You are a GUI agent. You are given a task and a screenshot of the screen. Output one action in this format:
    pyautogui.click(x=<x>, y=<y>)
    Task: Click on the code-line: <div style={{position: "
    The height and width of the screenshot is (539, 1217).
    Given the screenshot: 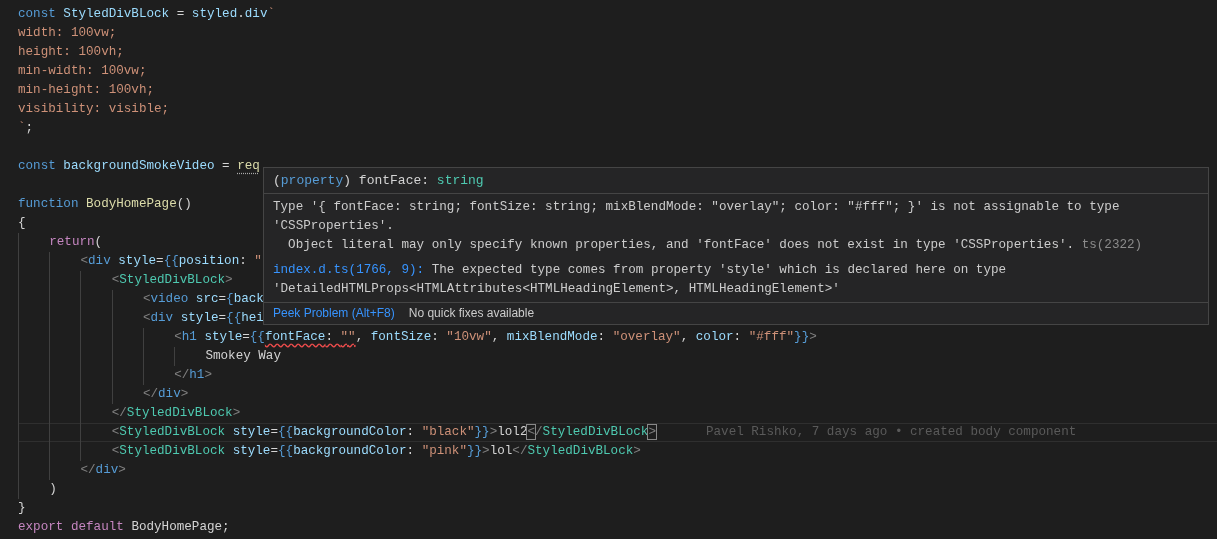 What is the action you would take?
    pyautogui.click(x=140, y=261)
    